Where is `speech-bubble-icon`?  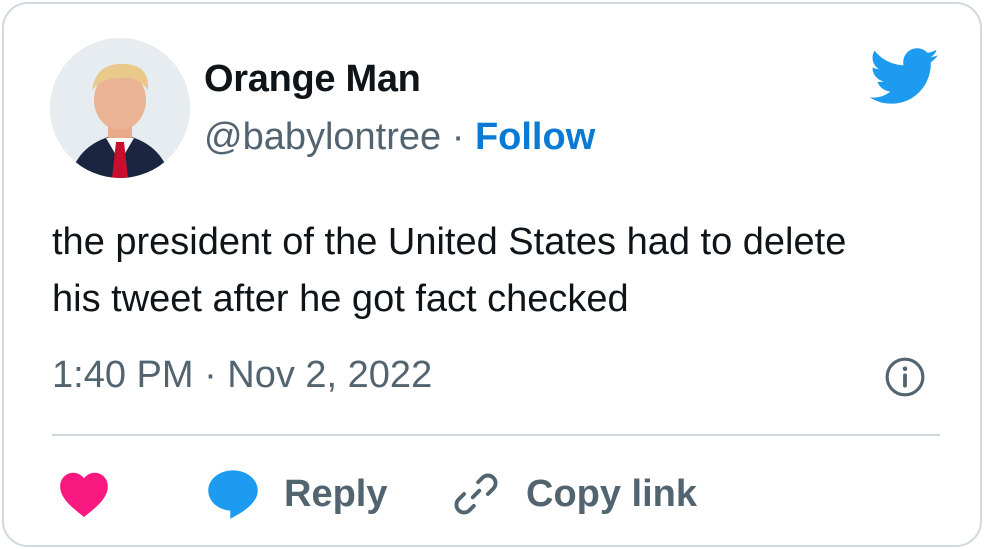
speech-bubble-icon is located at coordinates (233, 494).